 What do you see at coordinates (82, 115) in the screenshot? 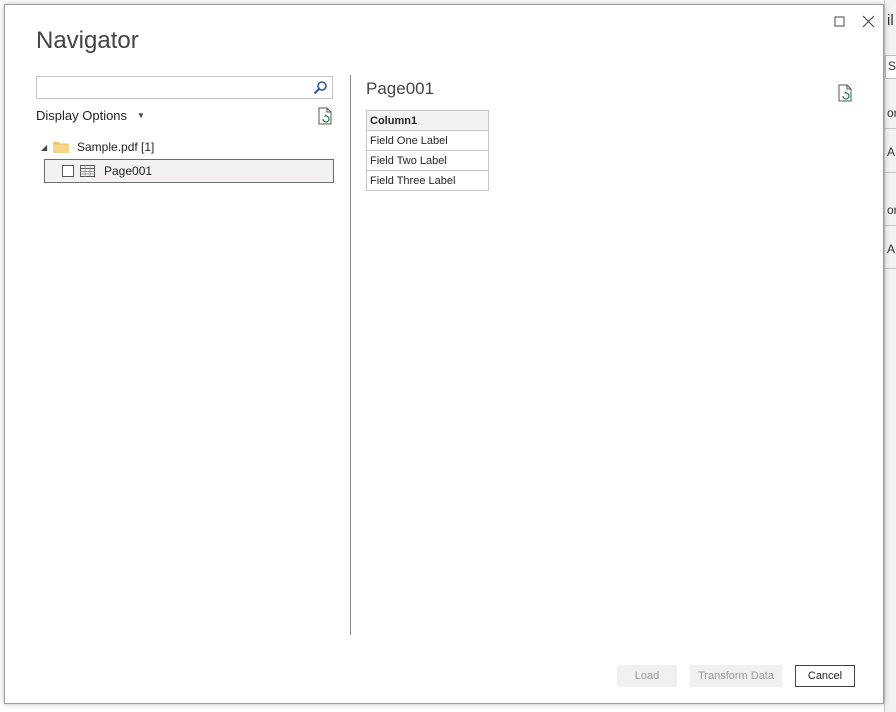
I see `display-options-label: Display Options` at bounding box center [82, 115].